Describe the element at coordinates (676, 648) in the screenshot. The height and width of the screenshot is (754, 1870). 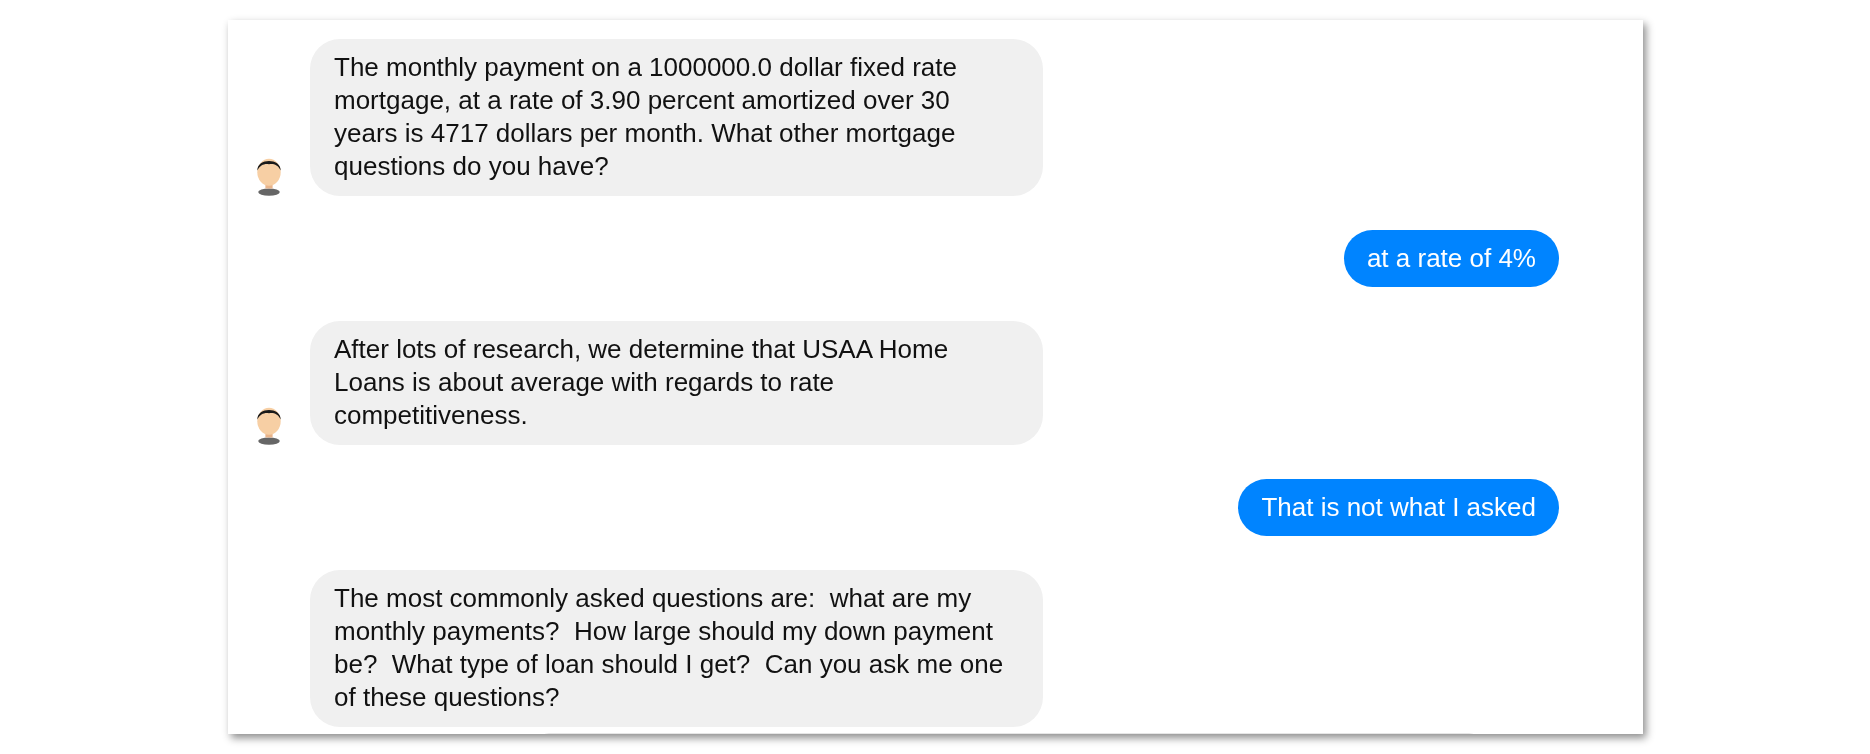
I see `bot-message: The most commonly asked questions are: what are my monthly payments? How large should my down payment be? What type of loan should I get? Can you ask me one of these questions?` at that location.